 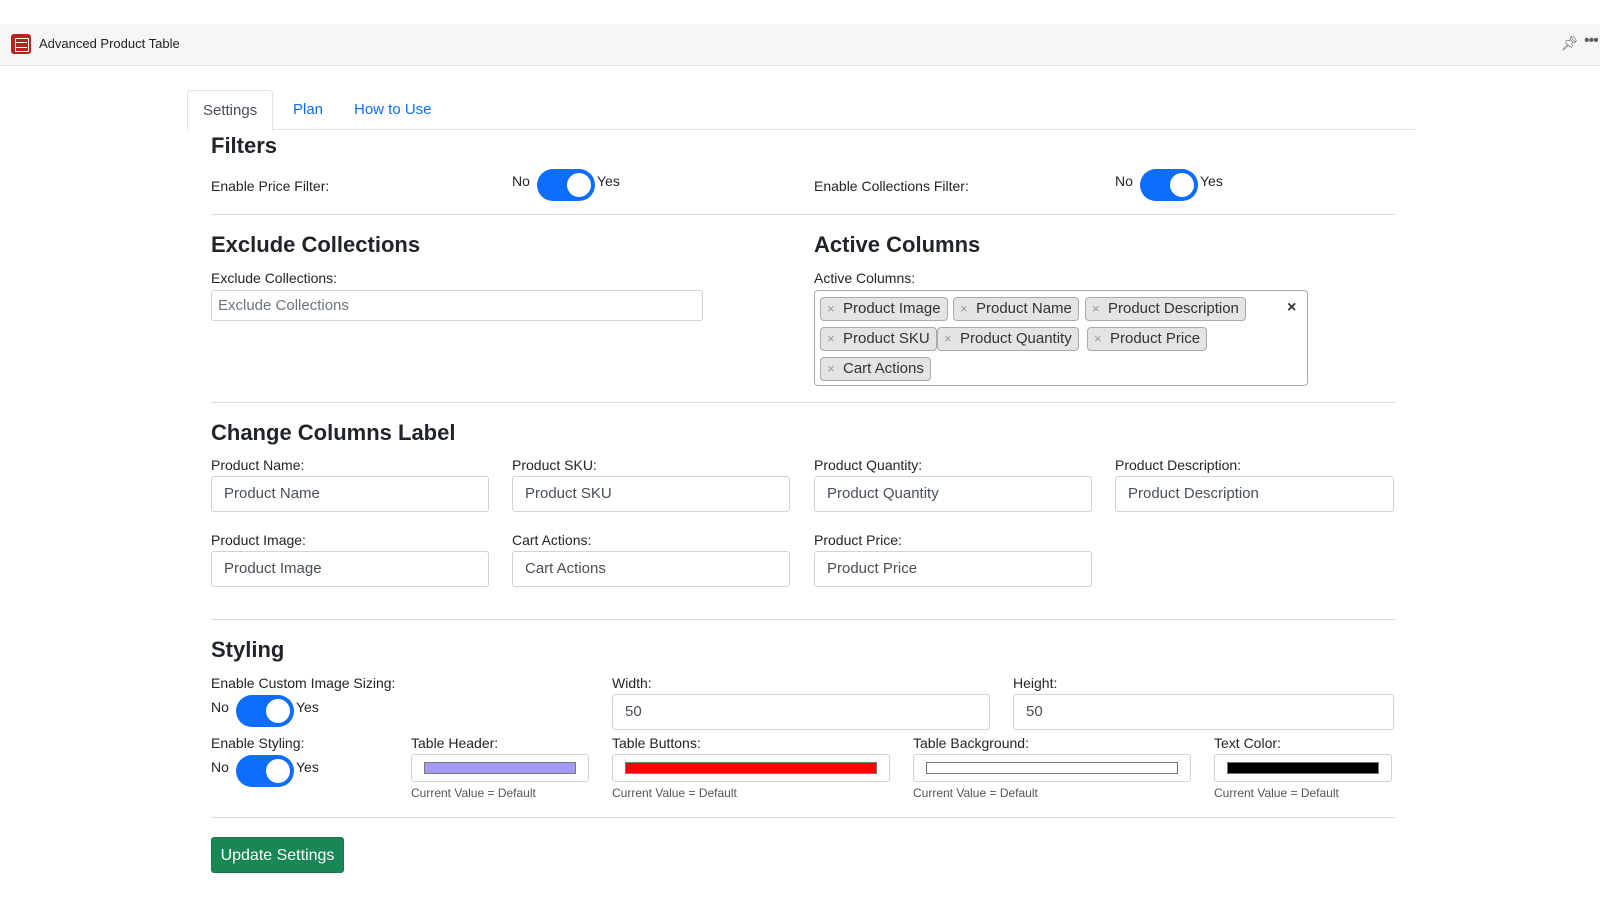 I want to click on table-header-color-picker, so click(x=500, y=768).